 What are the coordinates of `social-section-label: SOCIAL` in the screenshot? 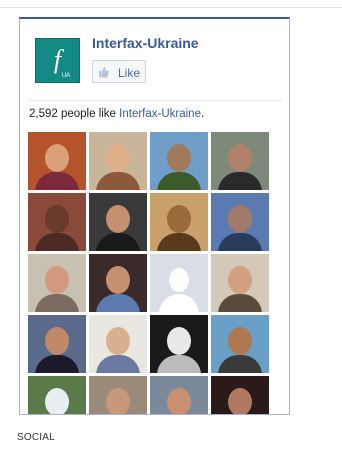 It's located at (36, 437).